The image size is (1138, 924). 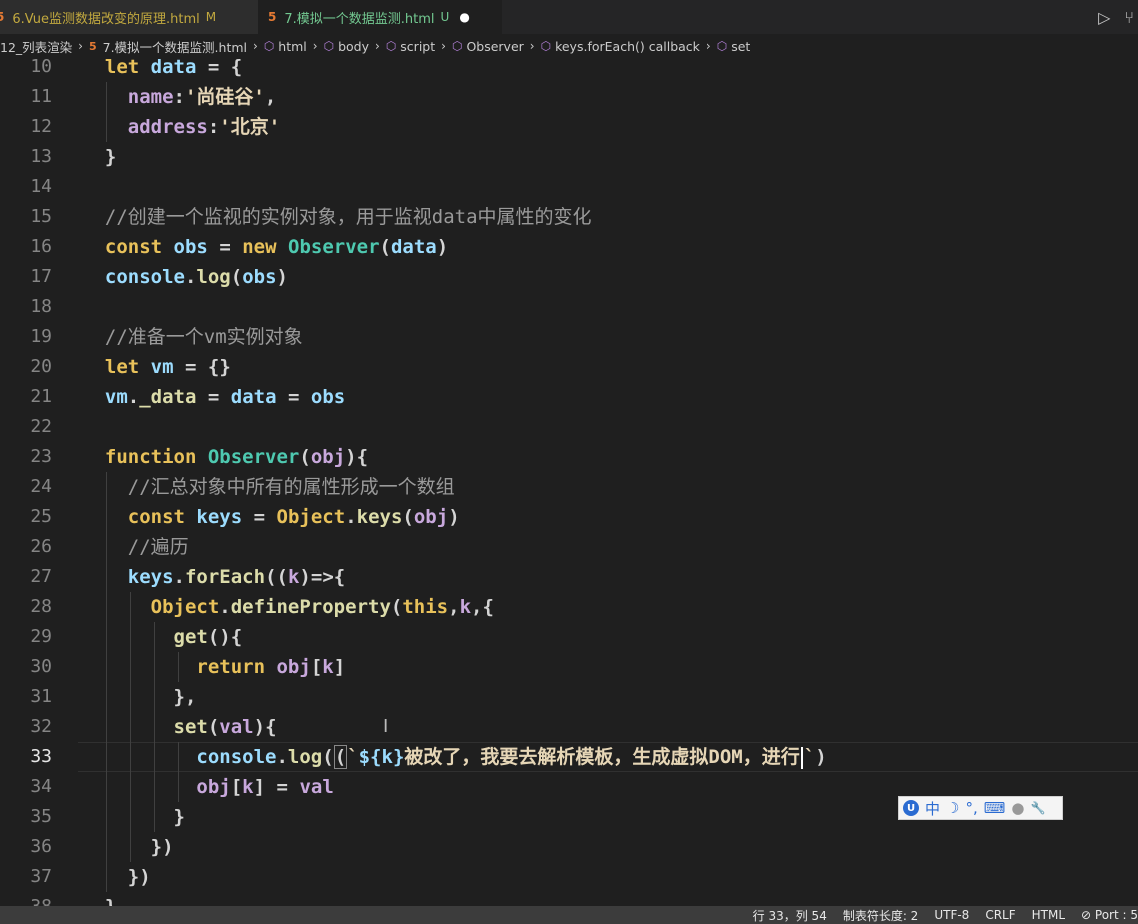 I want to click on language-mode: HTML, so click(x=1048, y=915).